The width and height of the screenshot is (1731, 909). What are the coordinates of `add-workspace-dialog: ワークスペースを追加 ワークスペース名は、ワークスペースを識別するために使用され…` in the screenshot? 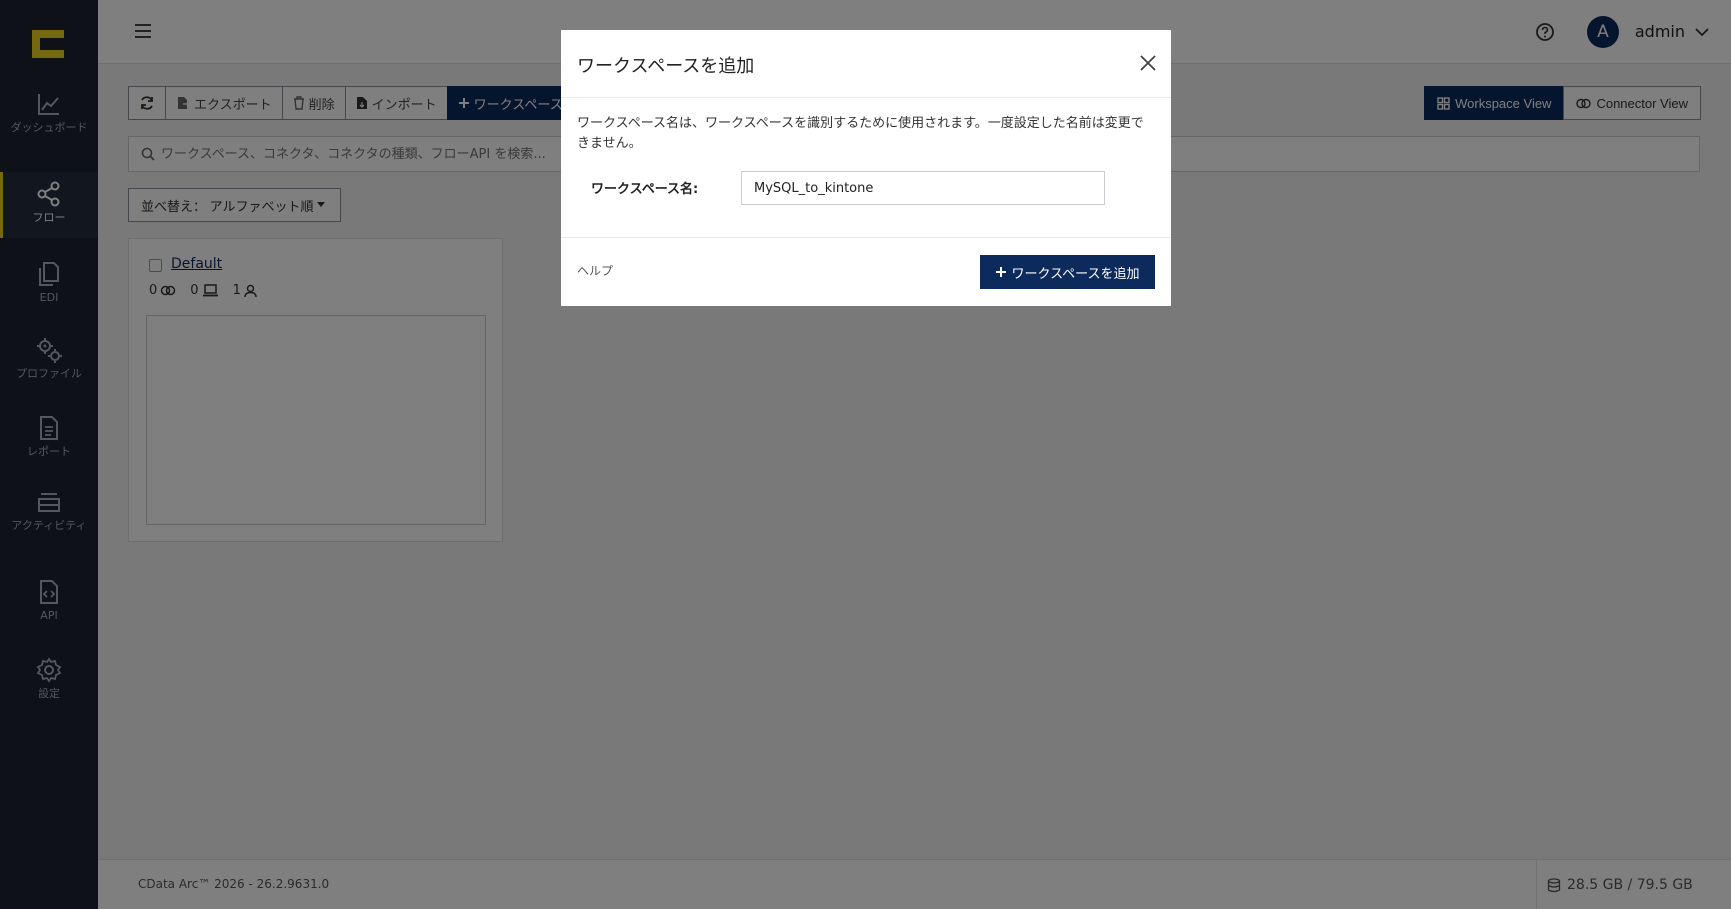 It's located at (866, 168).